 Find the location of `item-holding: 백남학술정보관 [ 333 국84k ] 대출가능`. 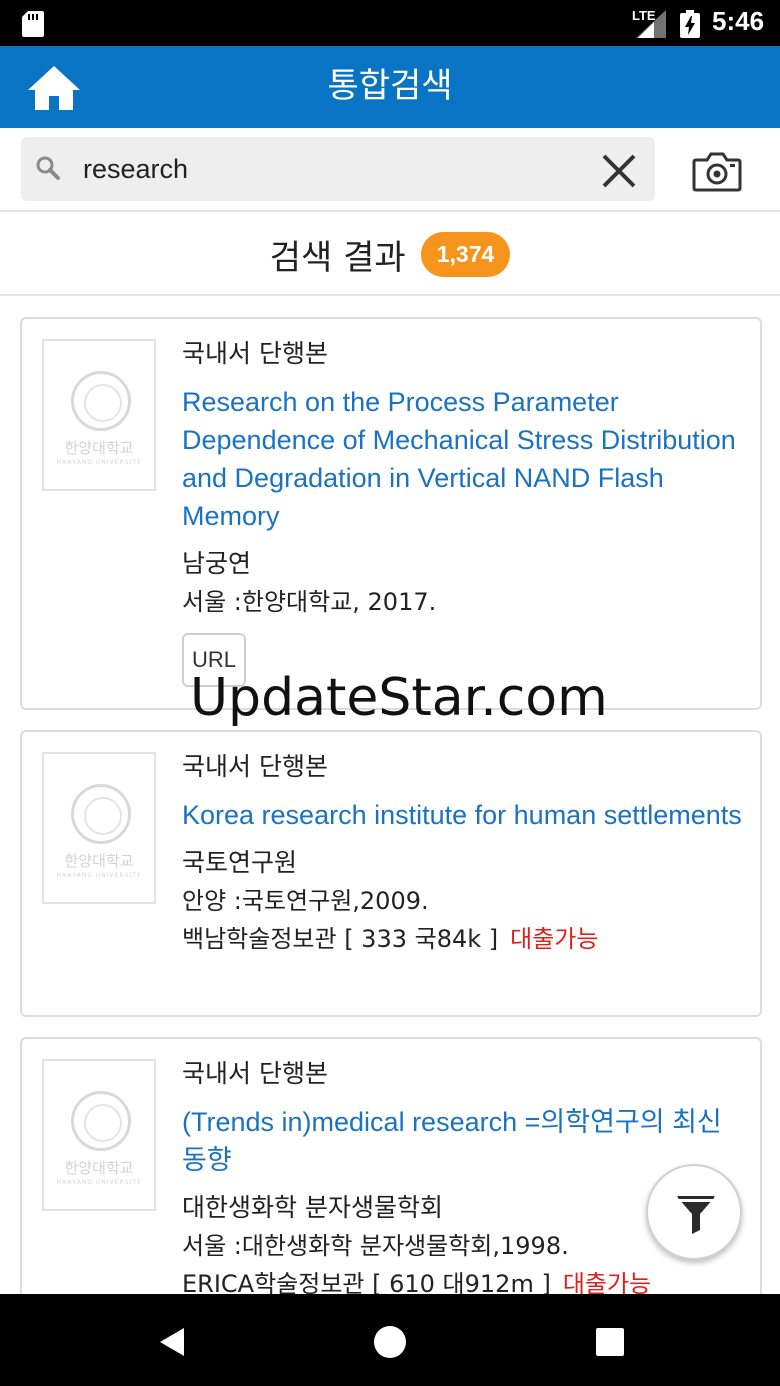

item-holding: 백남학술정보관 [ 333 국84k ] 대출가능 is located at coordinates (462, 939).